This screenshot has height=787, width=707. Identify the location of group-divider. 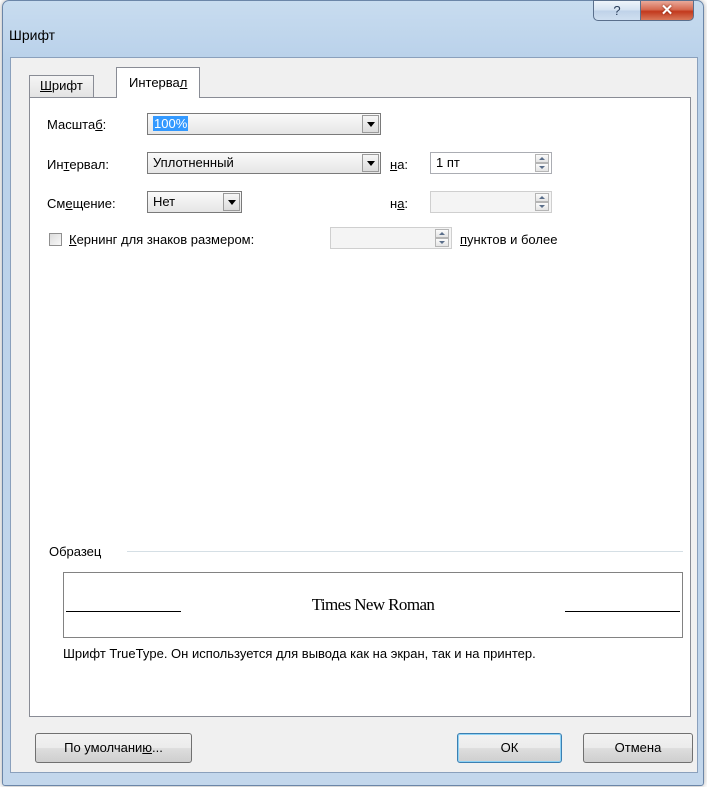
(405, 551).